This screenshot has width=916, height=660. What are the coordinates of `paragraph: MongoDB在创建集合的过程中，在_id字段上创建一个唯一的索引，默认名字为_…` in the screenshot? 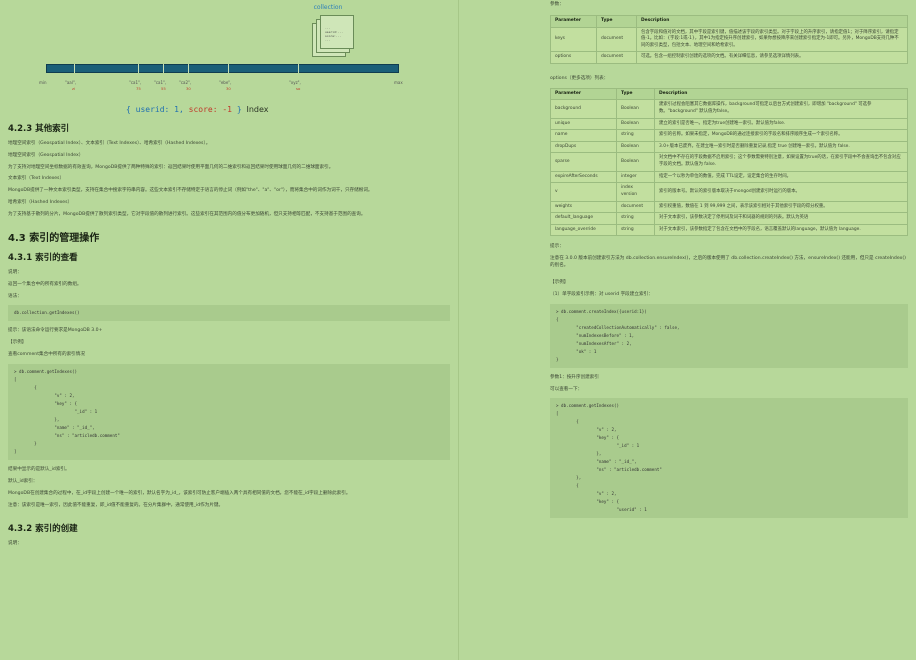 It's located at (179, 493).